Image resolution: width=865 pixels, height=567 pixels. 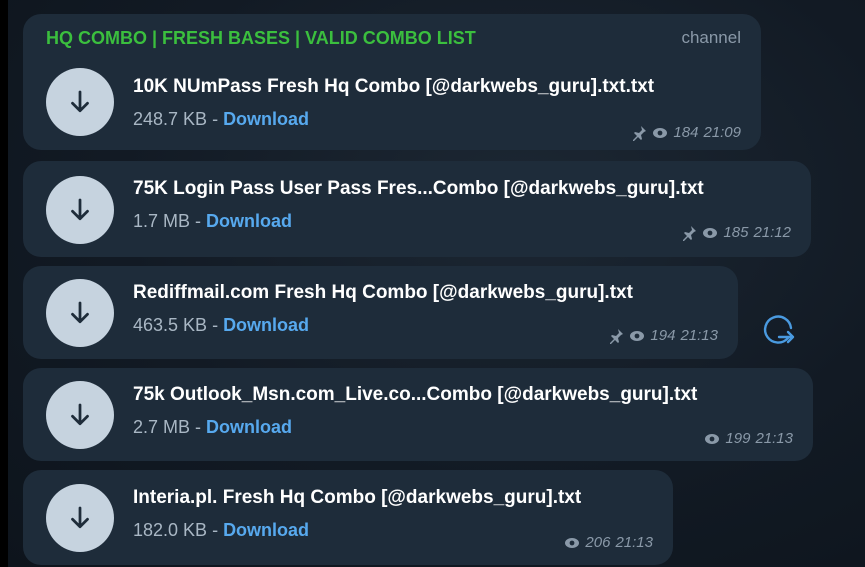 I want to click on views-count: 206, so click(x=598, y=542).